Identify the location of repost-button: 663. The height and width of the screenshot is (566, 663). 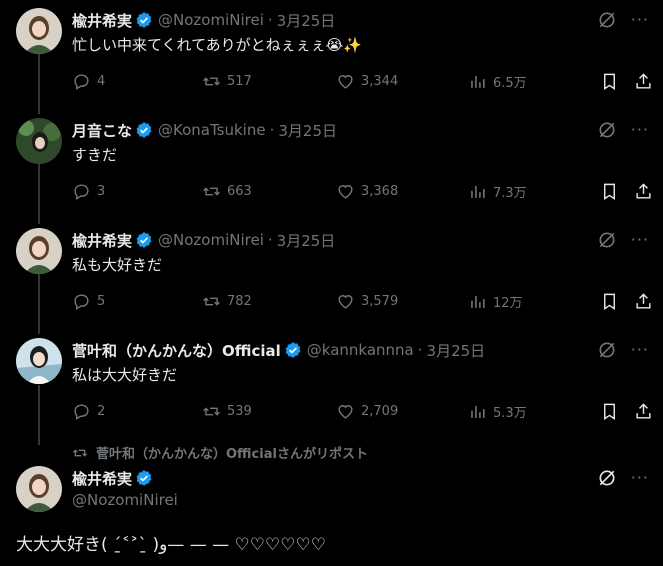
(227, 191).